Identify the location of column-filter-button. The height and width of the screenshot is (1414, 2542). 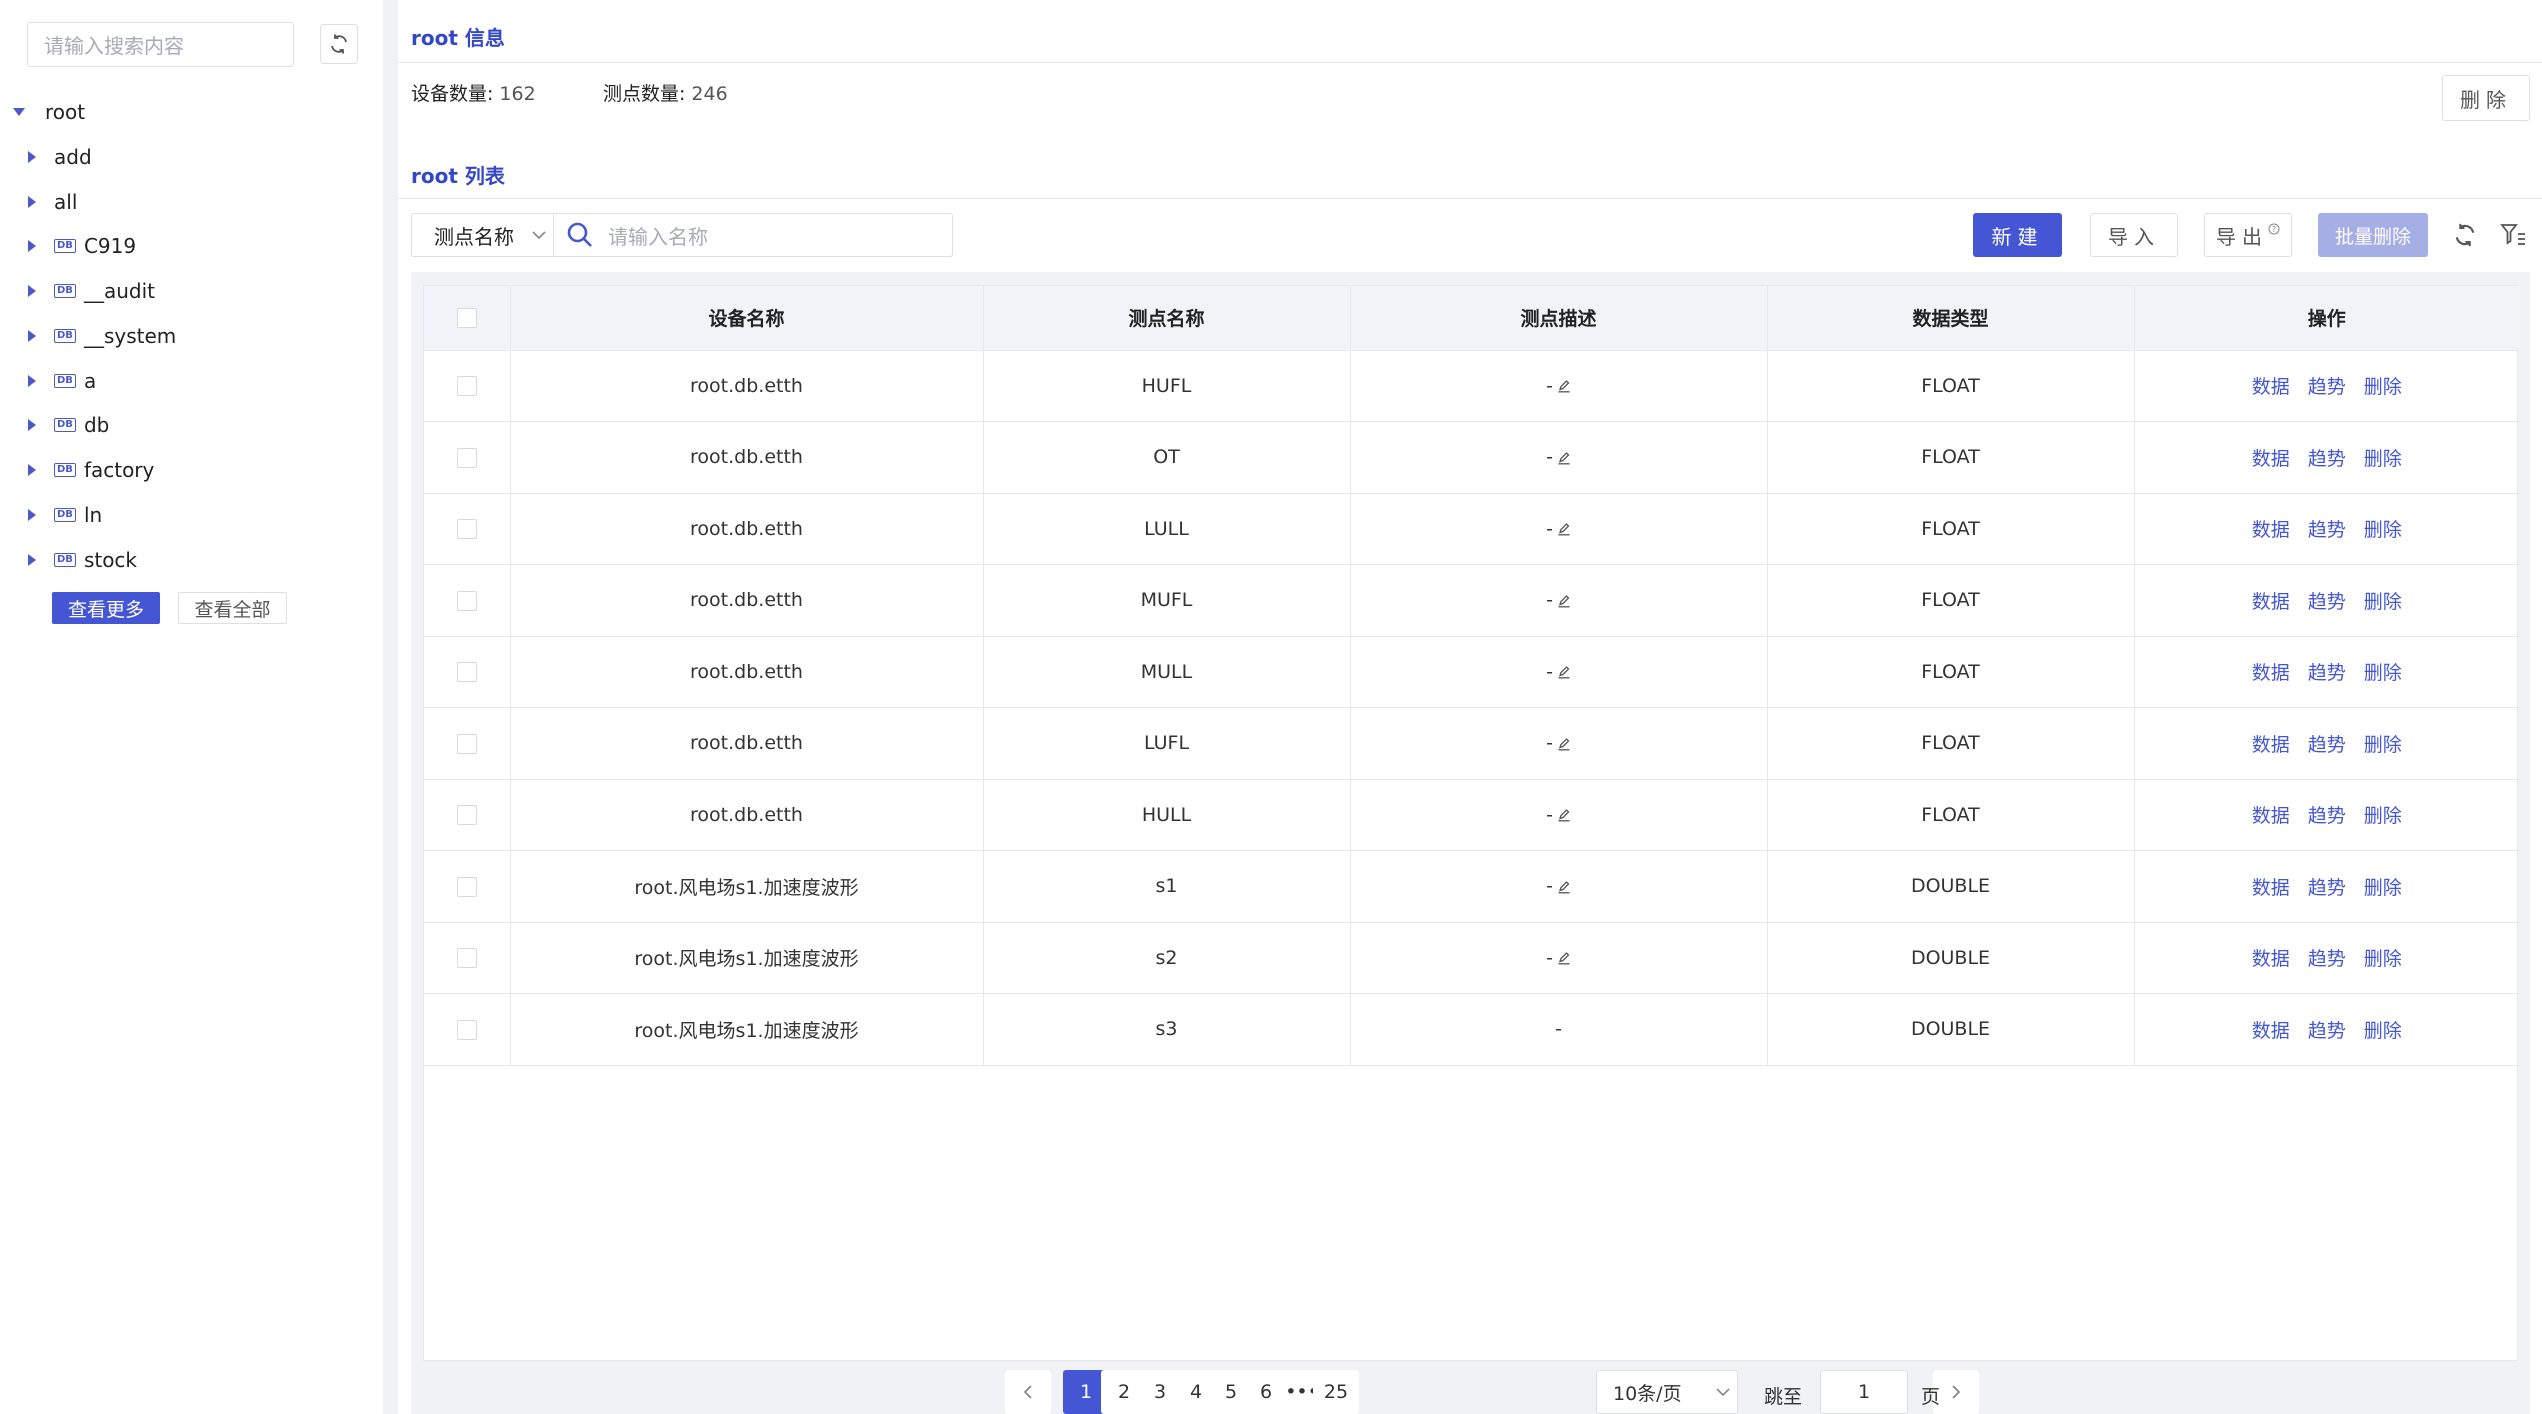
(2513, 235).